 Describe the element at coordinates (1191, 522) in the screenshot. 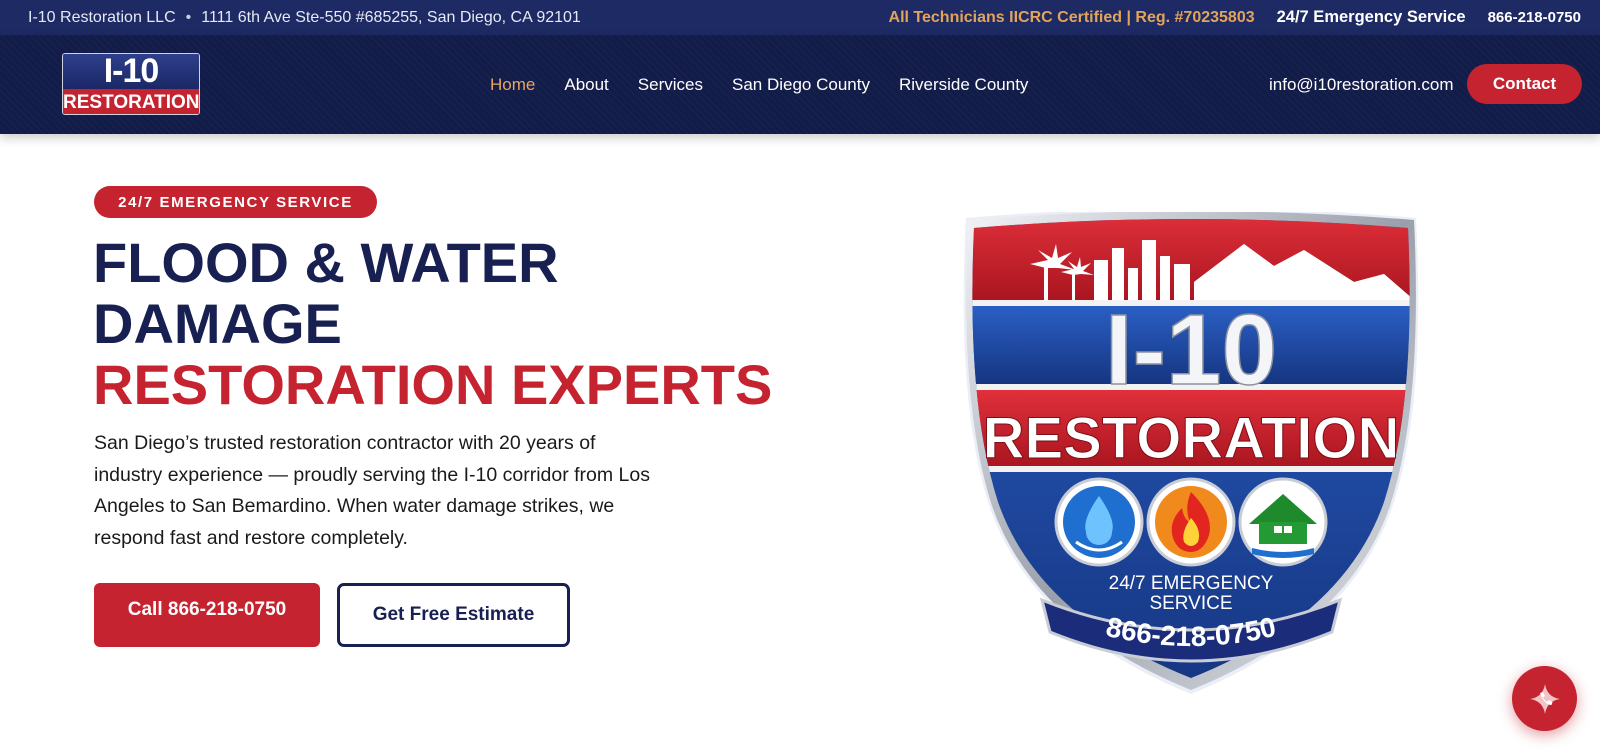

I see `fire-icon` at that location.